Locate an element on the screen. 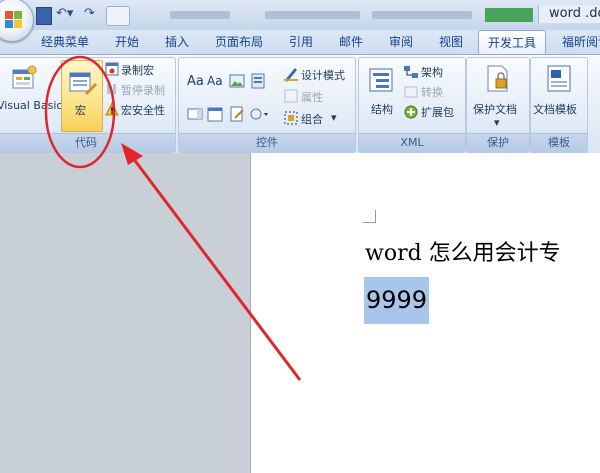 This screenshot has height=473, width=600. macro-security-button: 宏安全性 is located at coordinates (139, 110).